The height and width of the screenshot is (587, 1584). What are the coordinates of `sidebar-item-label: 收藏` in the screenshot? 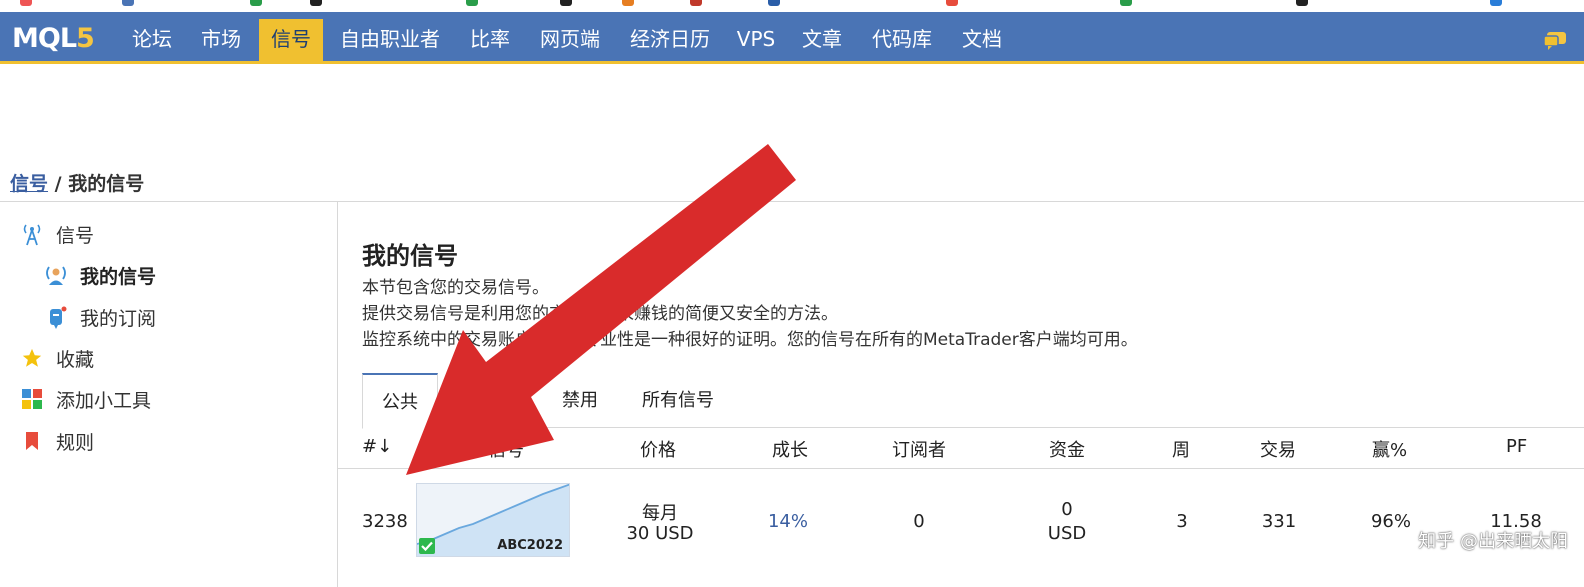 It's located at (75, 359).